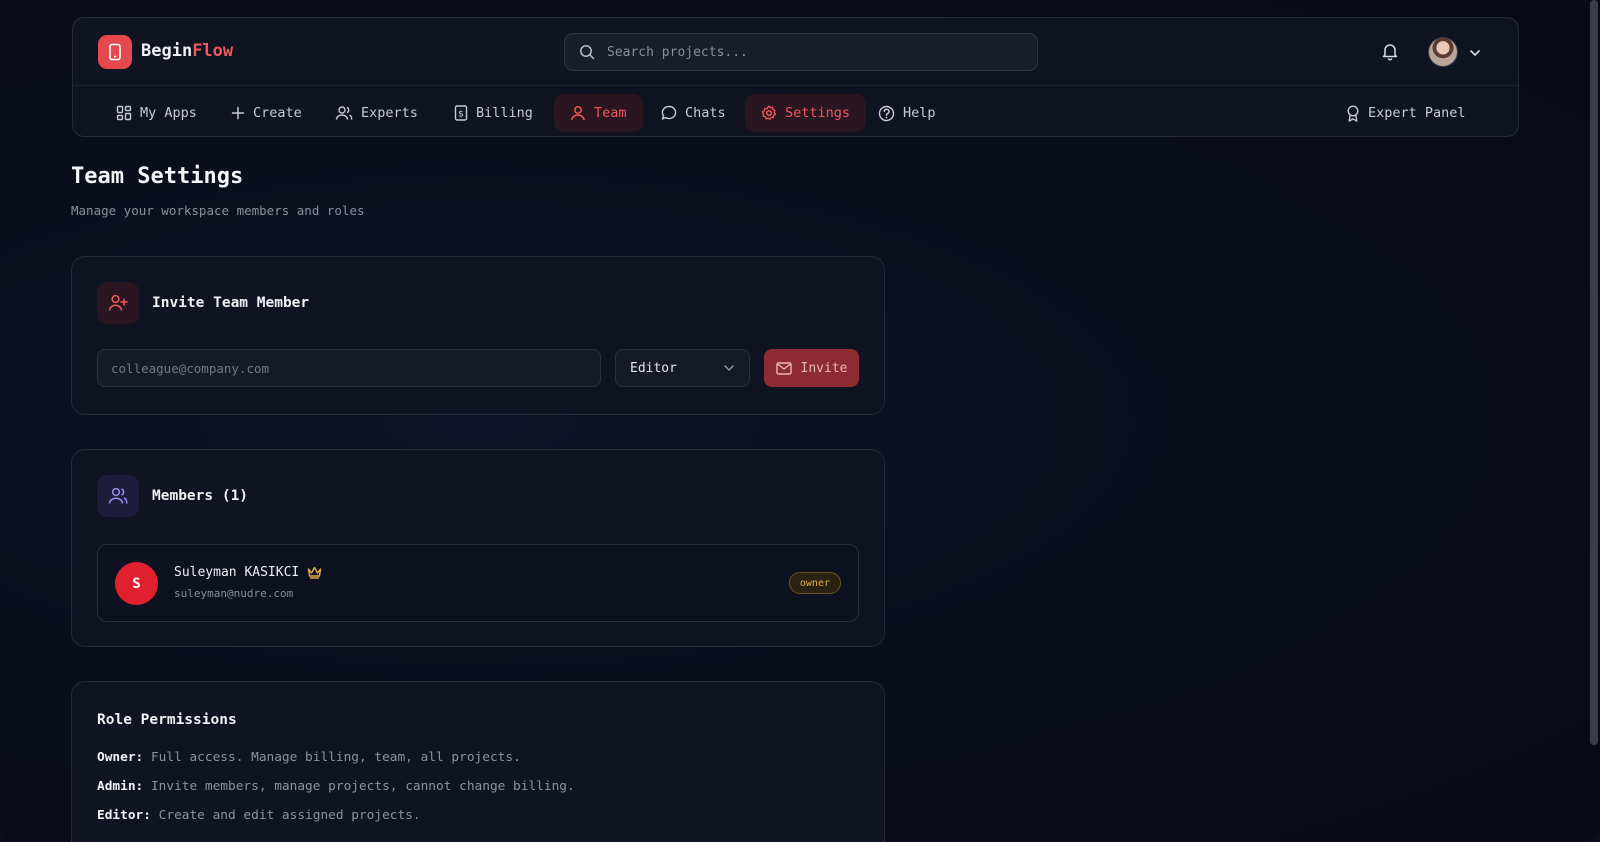 The image size is (1600, 842). What do you see at coordinates (824, 368) in the screenshot?
I see `invite-button-label: Invite` at bounding box center [824, 368].